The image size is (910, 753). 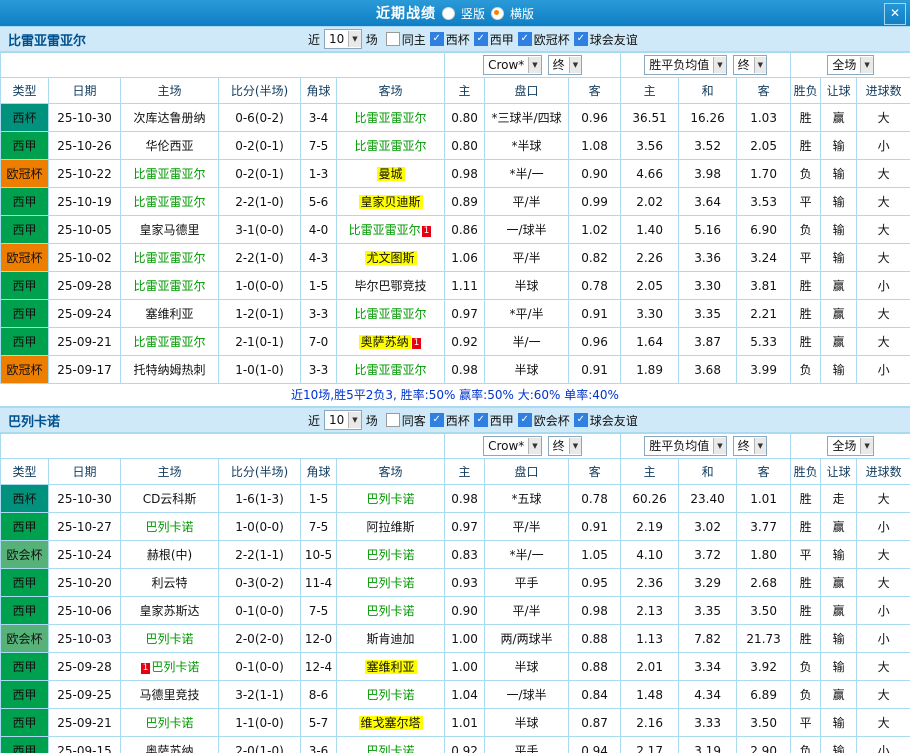 What do you see at coordinates (650, 498) in the screenshot?
I see `avg-home-cell: 60.26` at bounding box center [650, 498].